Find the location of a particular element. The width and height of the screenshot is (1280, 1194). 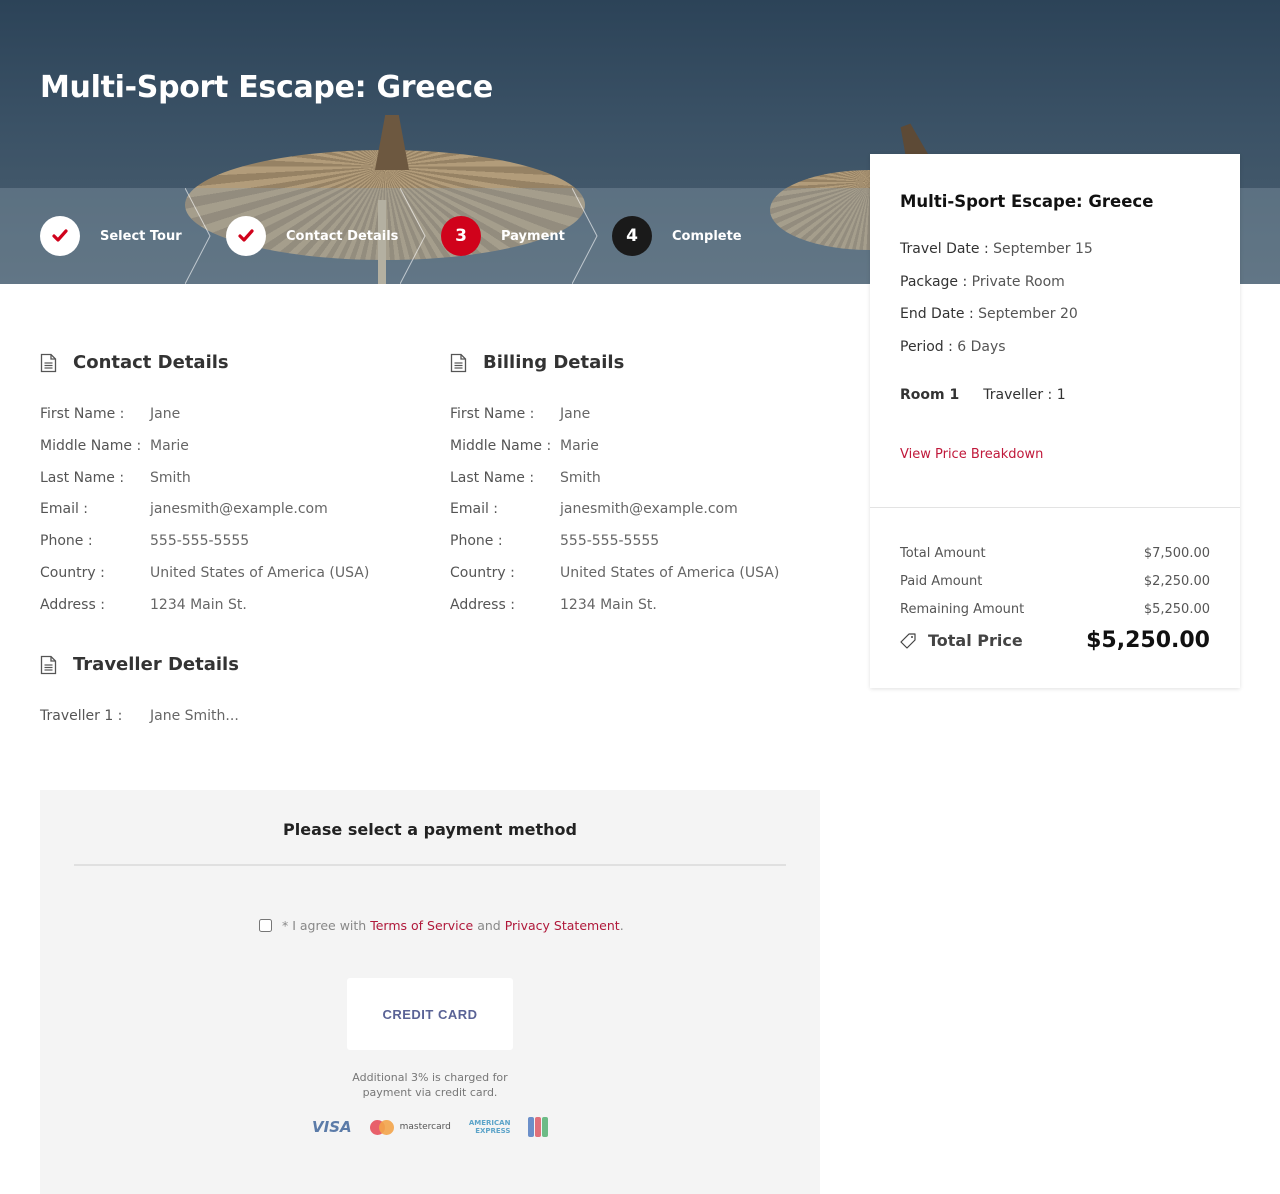

info-value: September 20 is located at coordinates (1028, 314).